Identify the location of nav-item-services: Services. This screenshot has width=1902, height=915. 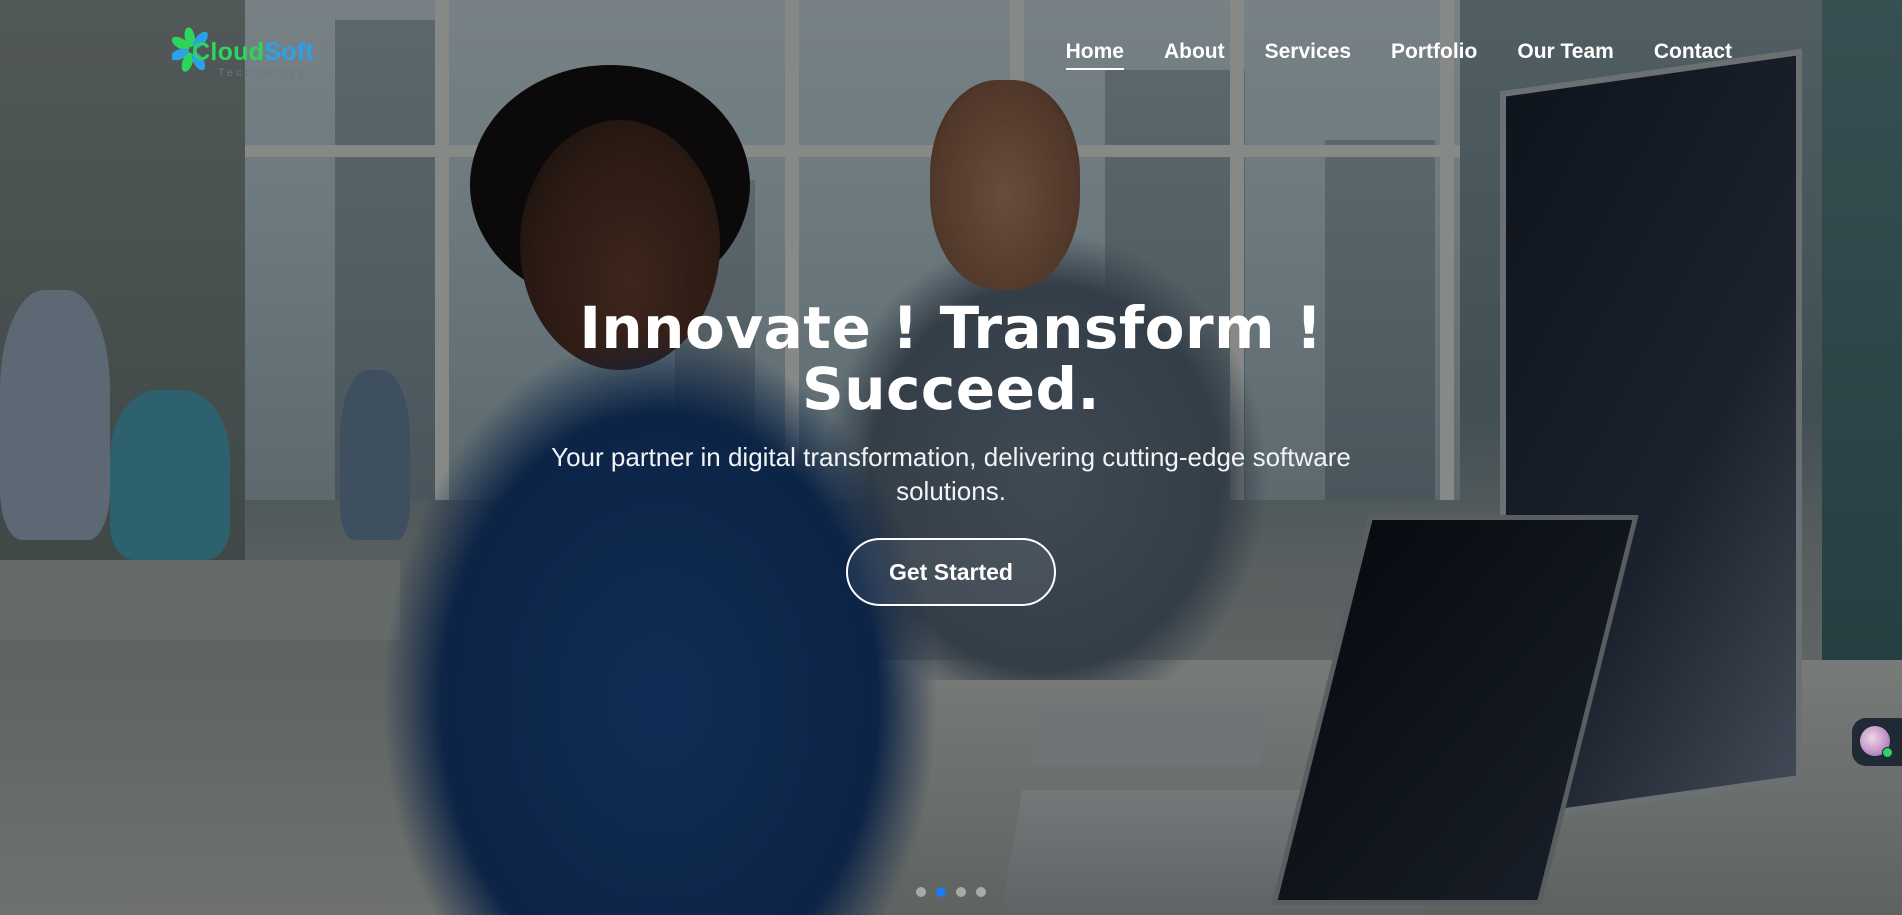
(1308, 55).